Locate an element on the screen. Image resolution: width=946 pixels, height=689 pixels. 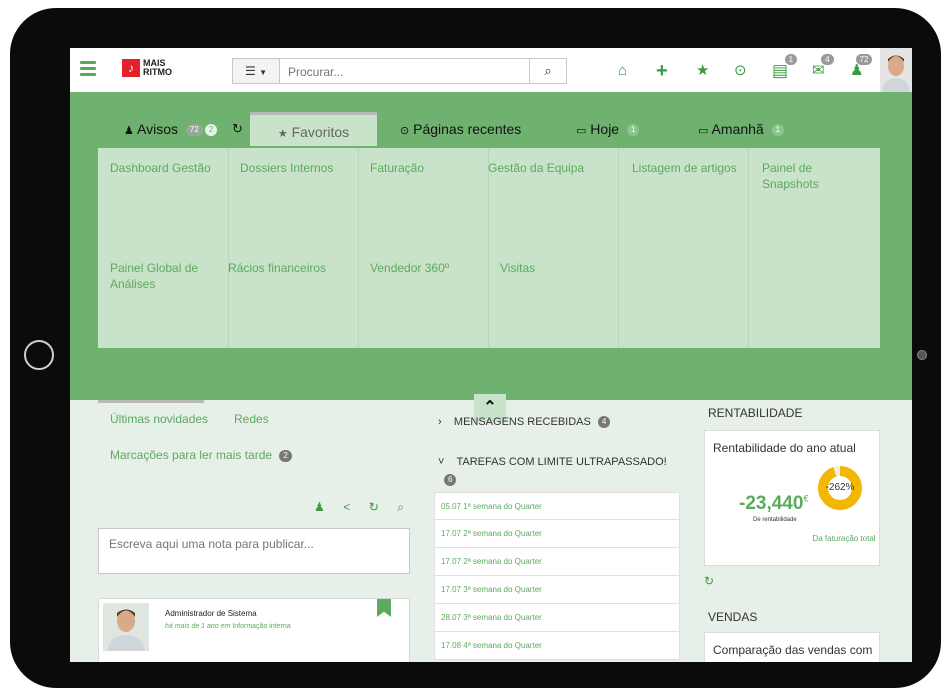
active-tab-indicator is located at coordinates (151, 401).